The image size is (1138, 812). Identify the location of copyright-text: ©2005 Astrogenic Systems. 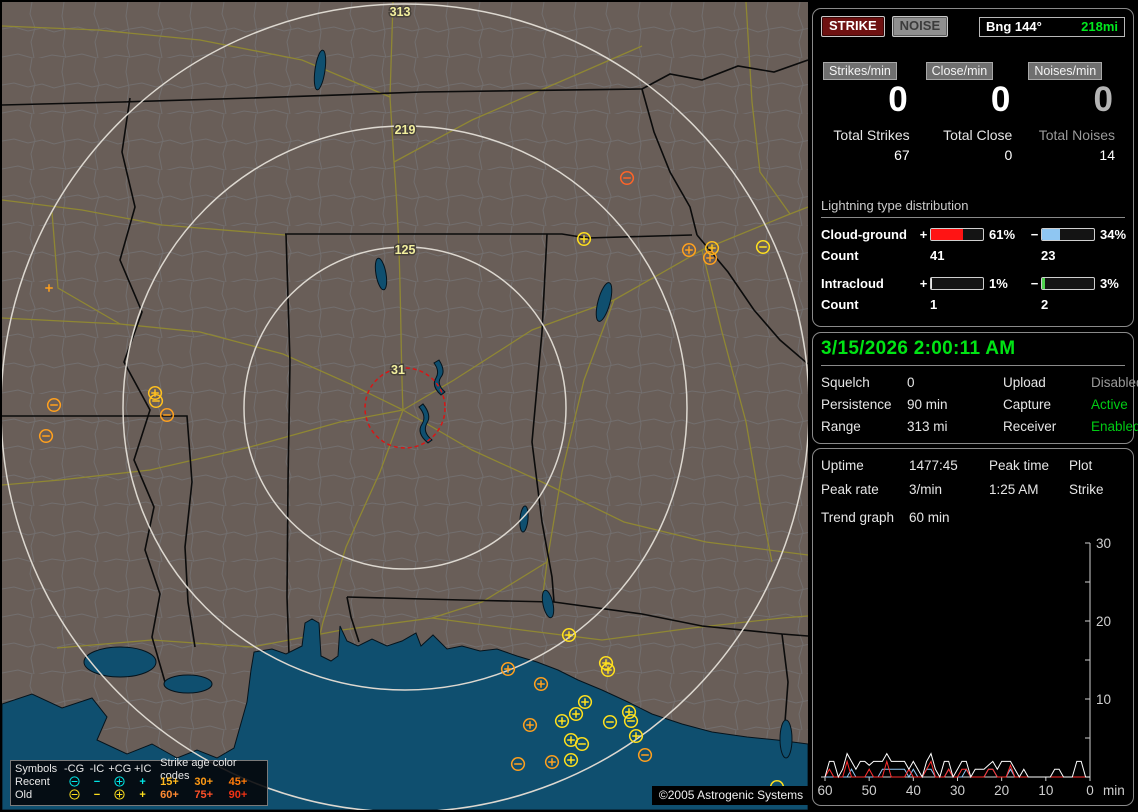
(731, 795).